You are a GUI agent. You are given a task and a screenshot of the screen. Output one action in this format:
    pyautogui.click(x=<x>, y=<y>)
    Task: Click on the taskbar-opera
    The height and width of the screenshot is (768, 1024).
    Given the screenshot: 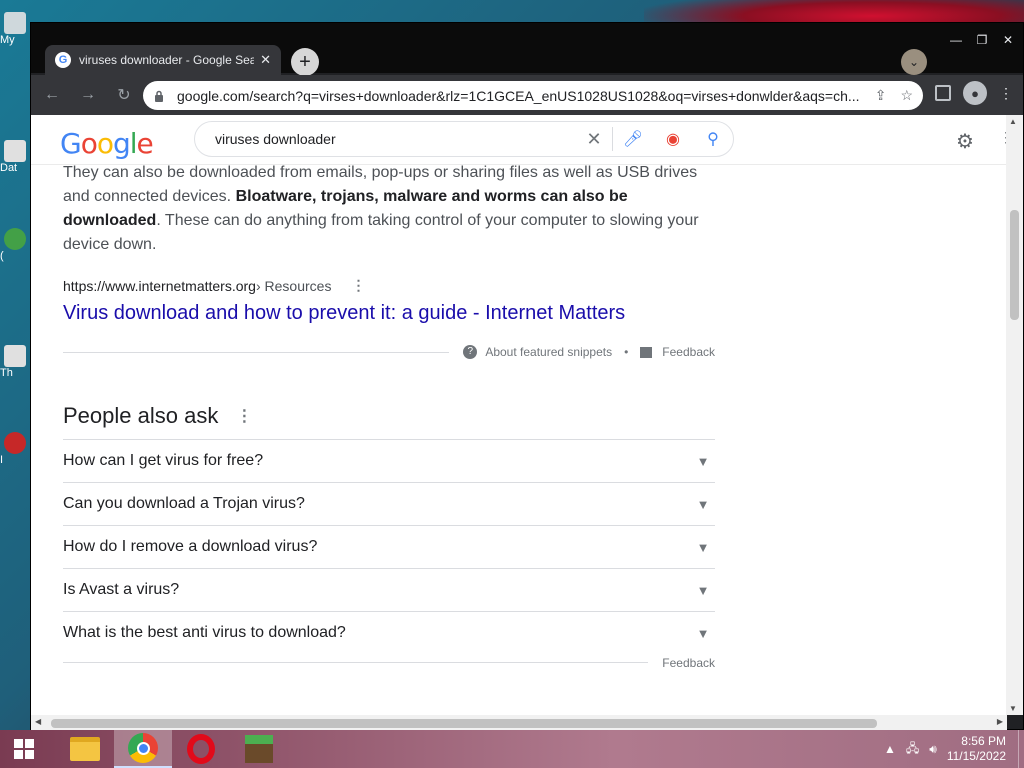 What is the action you would take?
    pyautogui.click(x=201, y=749)
    